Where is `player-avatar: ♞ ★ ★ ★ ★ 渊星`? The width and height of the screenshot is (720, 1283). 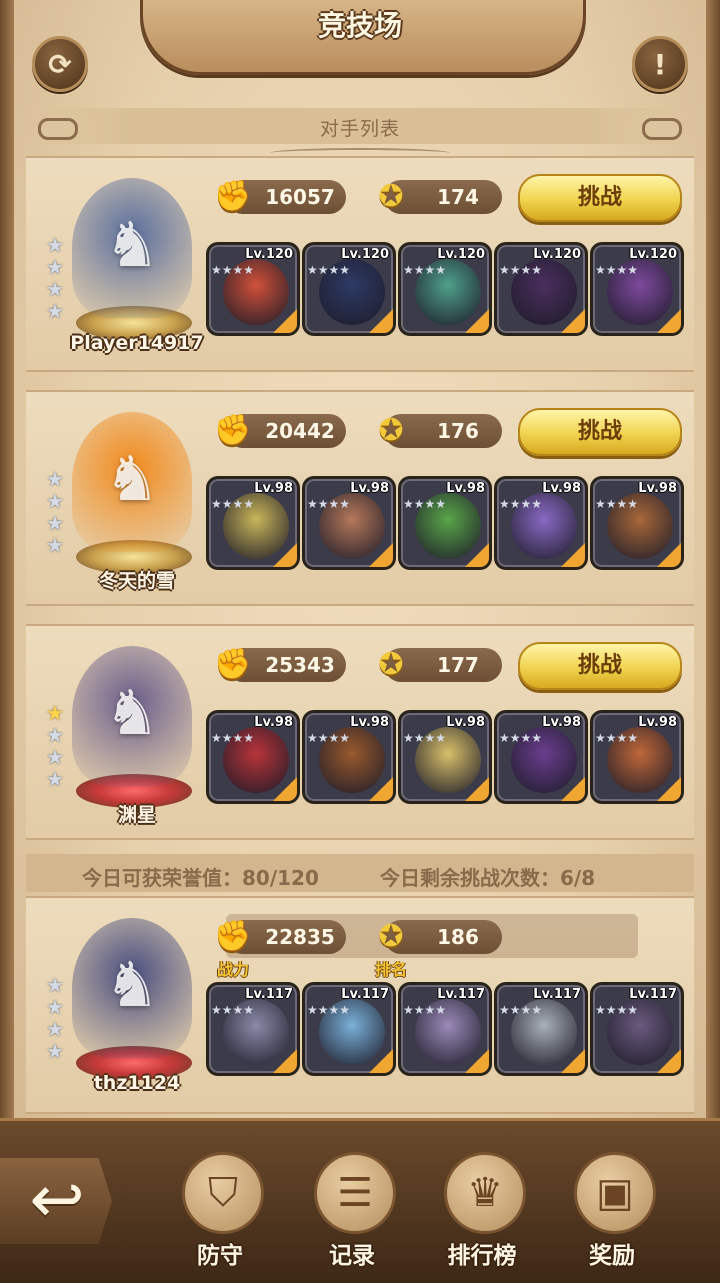
player-avatar: ♞ ★ ★ ★ ★ 渊星 is located at coordinates (132, 731).